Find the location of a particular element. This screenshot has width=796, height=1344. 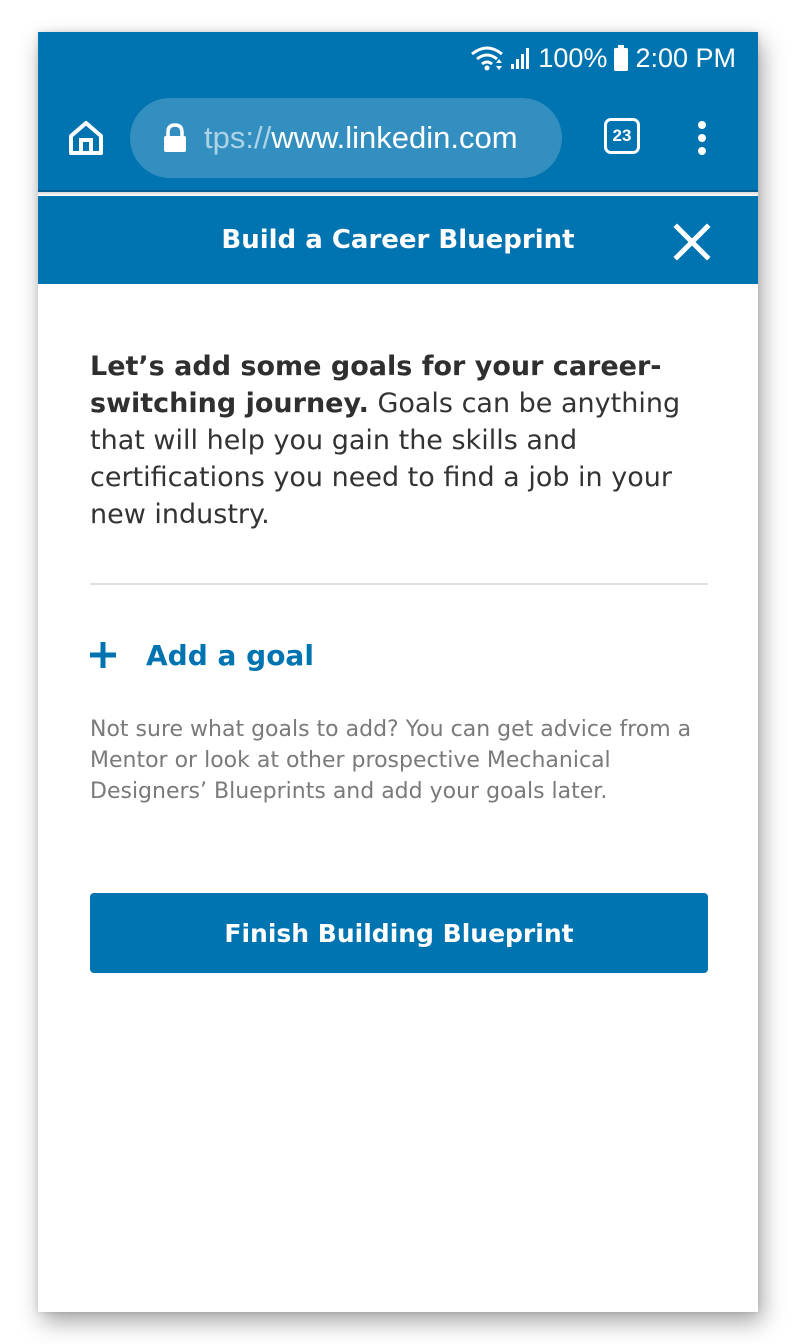

wifi-icon is located at coordinates (487, 58).